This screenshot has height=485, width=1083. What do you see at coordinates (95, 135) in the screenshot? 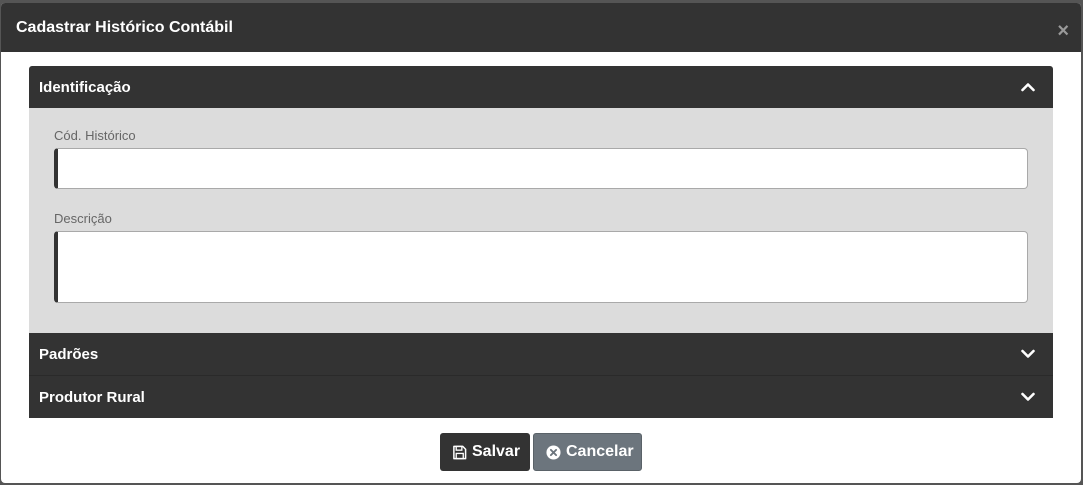
I see `cod-historico-label: Cód. Histórico` at bounding box center [95, 135].